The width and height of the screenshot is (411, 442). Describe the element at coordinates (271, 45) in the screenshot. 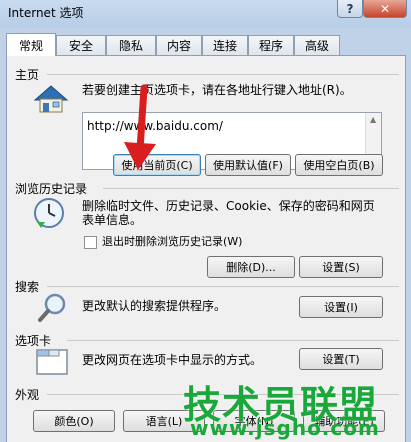

I see `tab-programs: 程序` at that location.